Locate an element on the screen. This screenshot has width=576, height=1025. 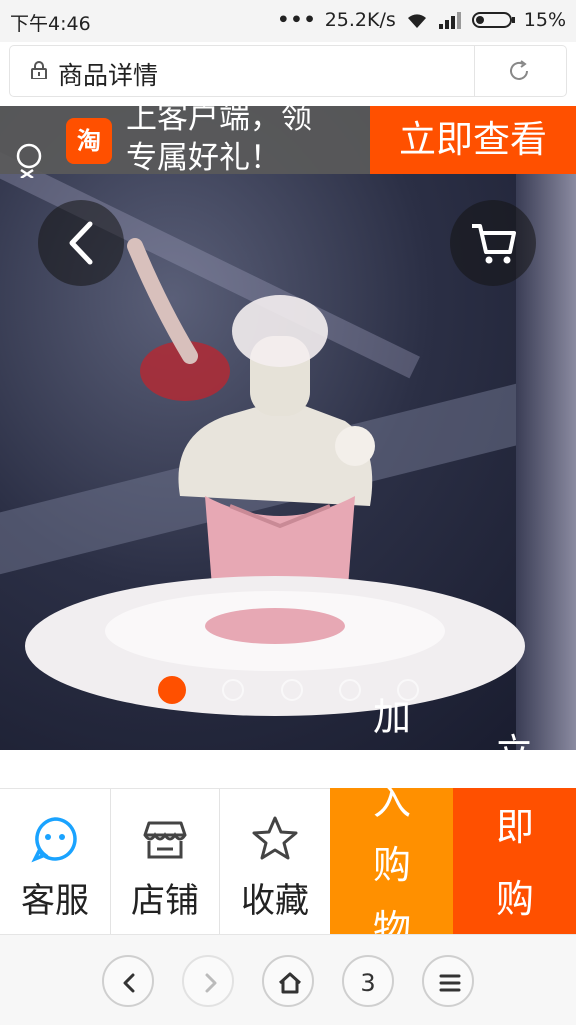
reload-icon is located at coordinates (519, 71).